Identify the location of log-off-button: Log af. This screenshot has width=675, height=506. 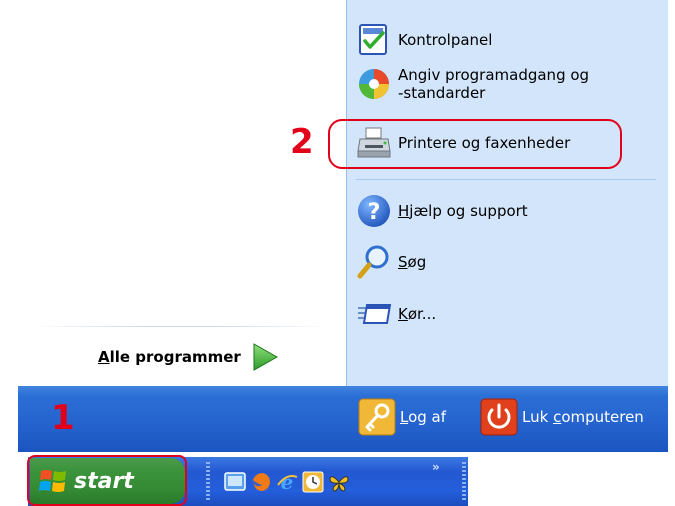
(402, 417).